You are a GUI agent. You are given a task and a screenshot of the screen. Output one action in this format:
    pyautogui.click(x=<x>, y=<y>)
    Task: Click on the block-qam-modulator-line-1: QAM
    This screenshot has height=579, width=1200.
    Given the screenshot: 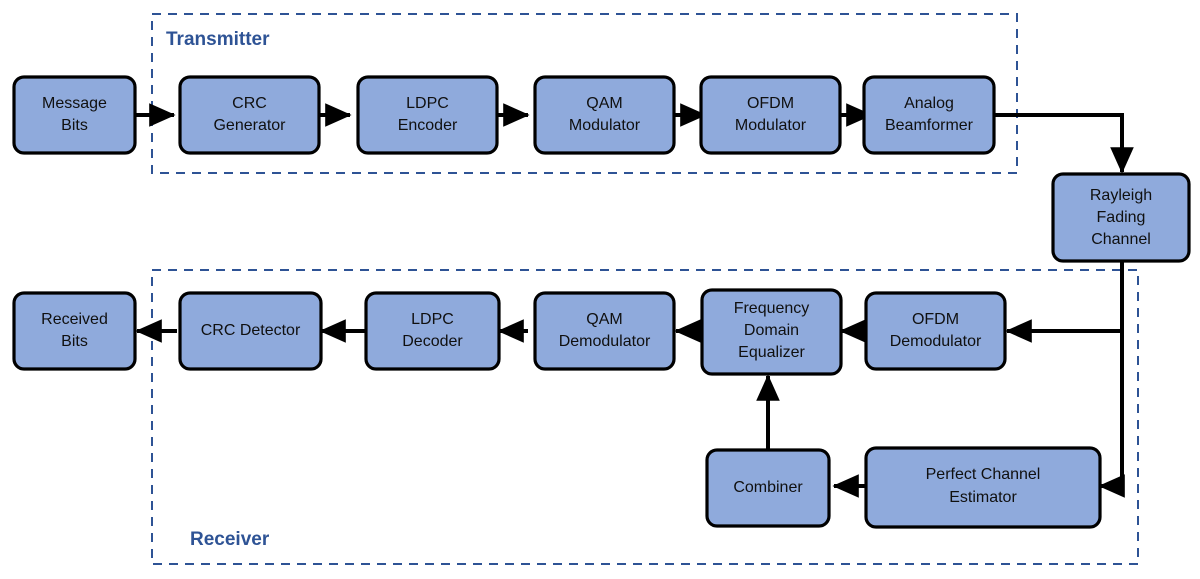 What is the action you would take?
    pyautogui.click(x=604, y=103)
    